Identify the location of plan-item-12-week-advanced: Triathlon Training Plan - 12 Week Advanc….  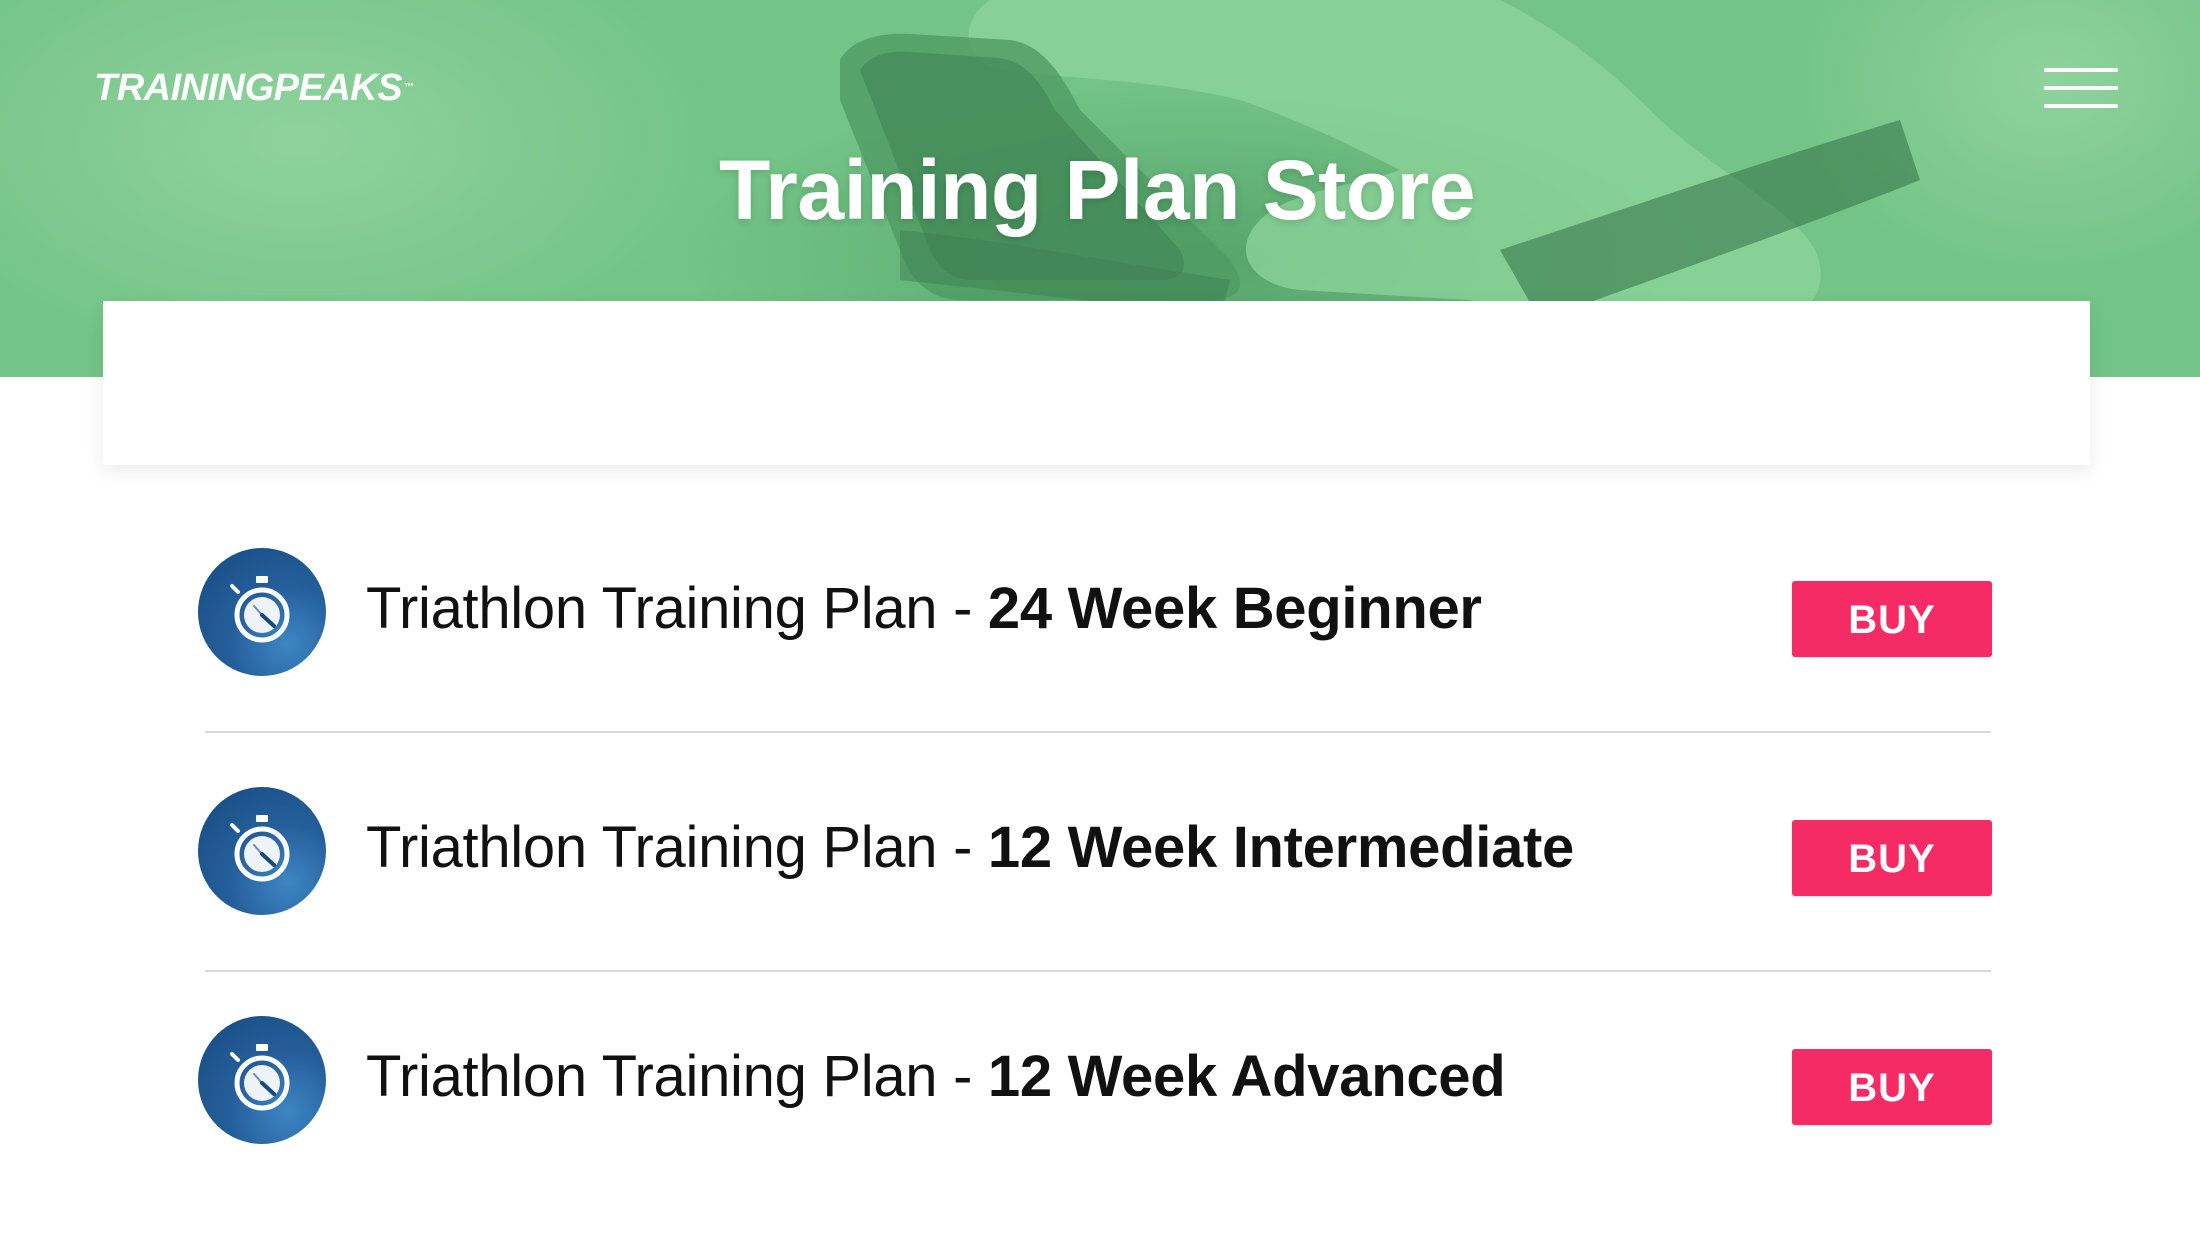
(1095, 1081).